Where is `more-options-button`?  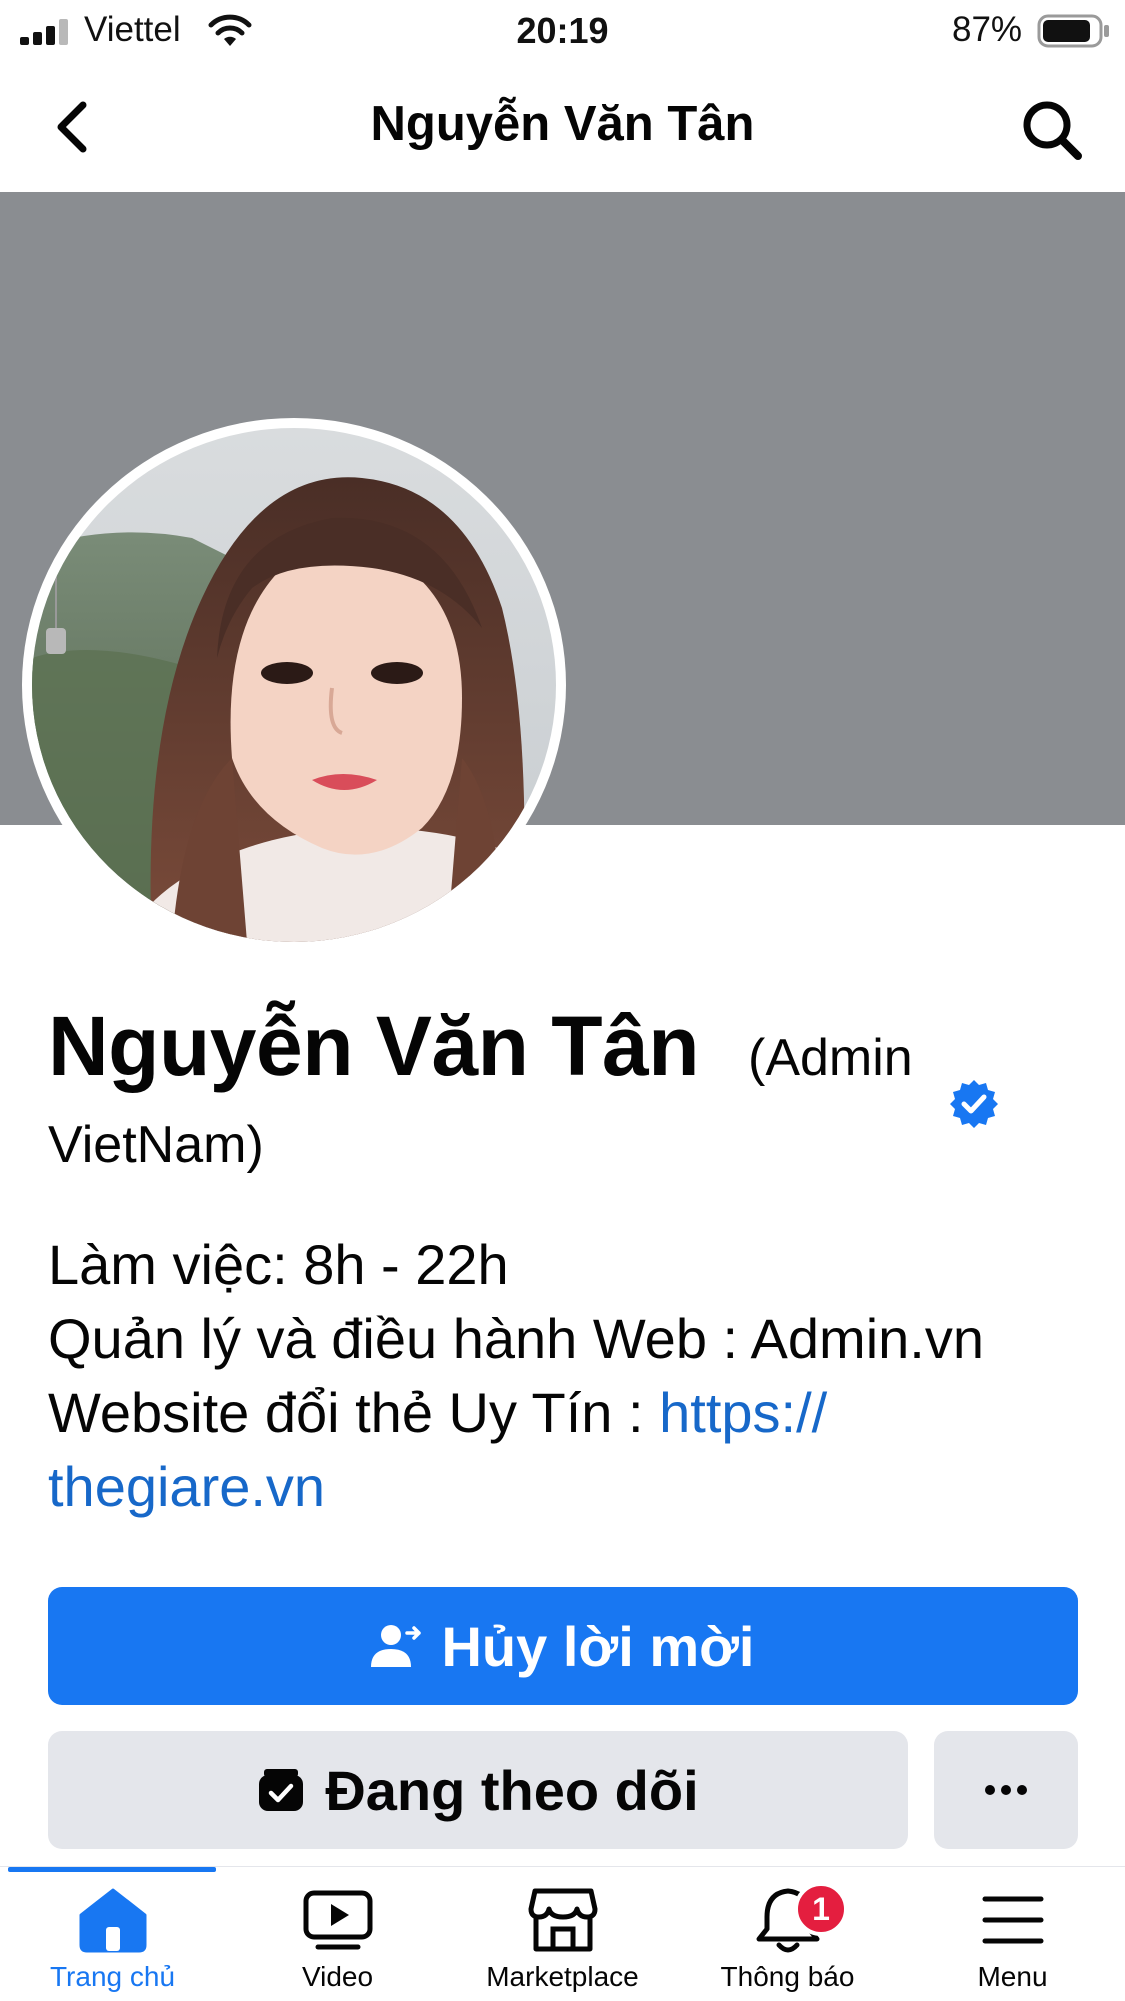 more-options-button is located at coordinates (1006, 1790).